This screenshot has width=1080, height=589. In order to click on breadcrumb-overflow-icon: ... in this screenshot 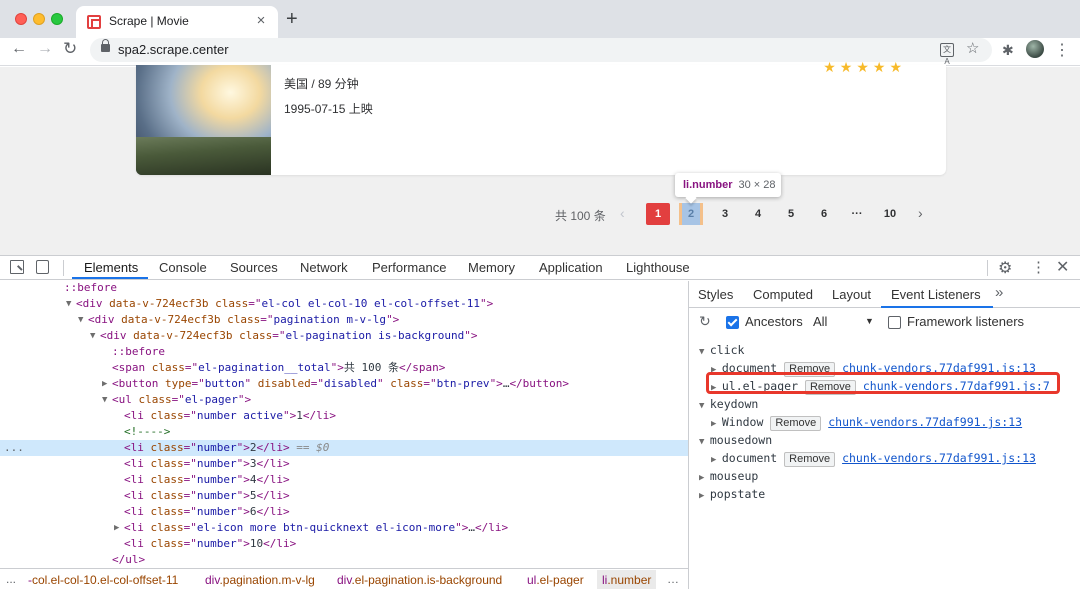, I will do `click(11, 579)`.